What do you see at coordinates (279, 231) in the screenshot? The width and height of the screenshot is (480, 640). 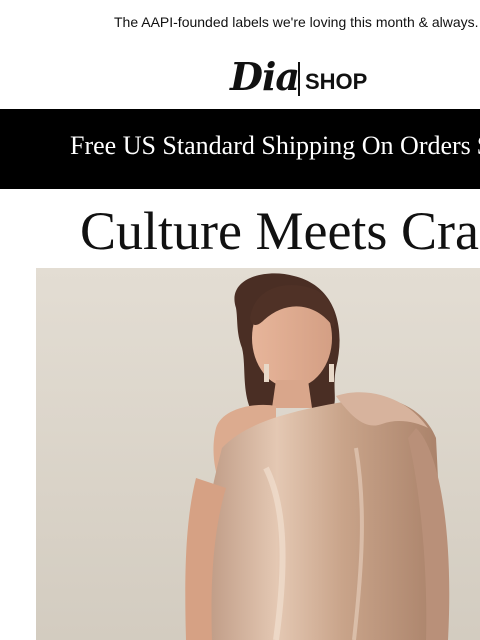 I see `headline-text: Culture Meets Cra` at bounding box center [279, 231].